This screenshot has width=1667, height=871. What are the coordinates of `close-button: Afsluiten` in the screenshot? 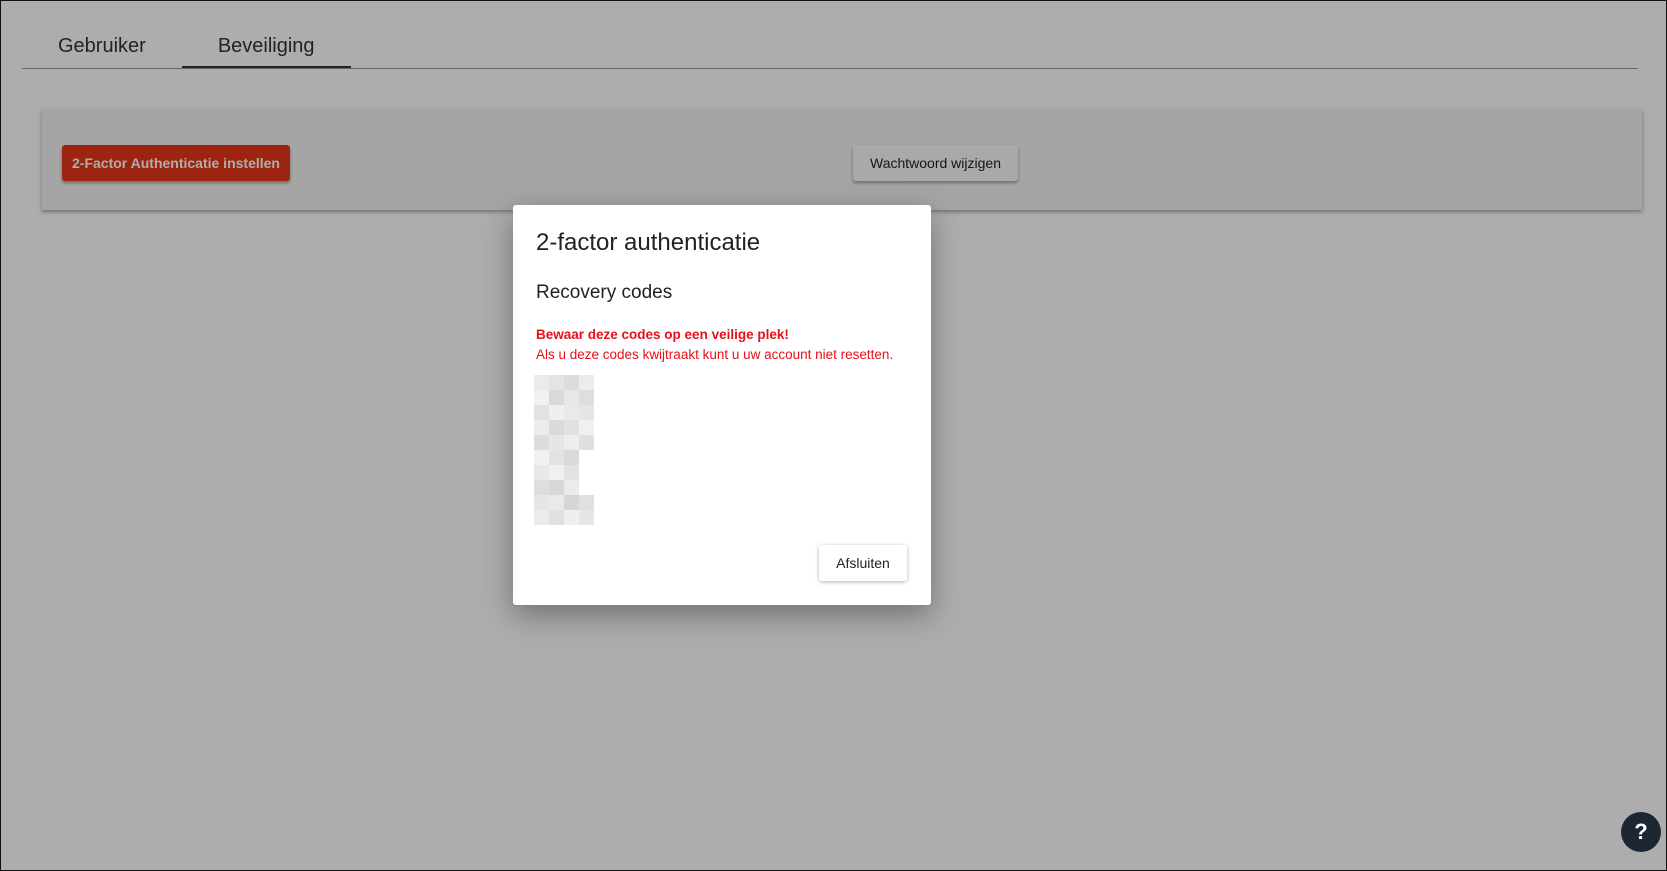 It's located at (863, 563).